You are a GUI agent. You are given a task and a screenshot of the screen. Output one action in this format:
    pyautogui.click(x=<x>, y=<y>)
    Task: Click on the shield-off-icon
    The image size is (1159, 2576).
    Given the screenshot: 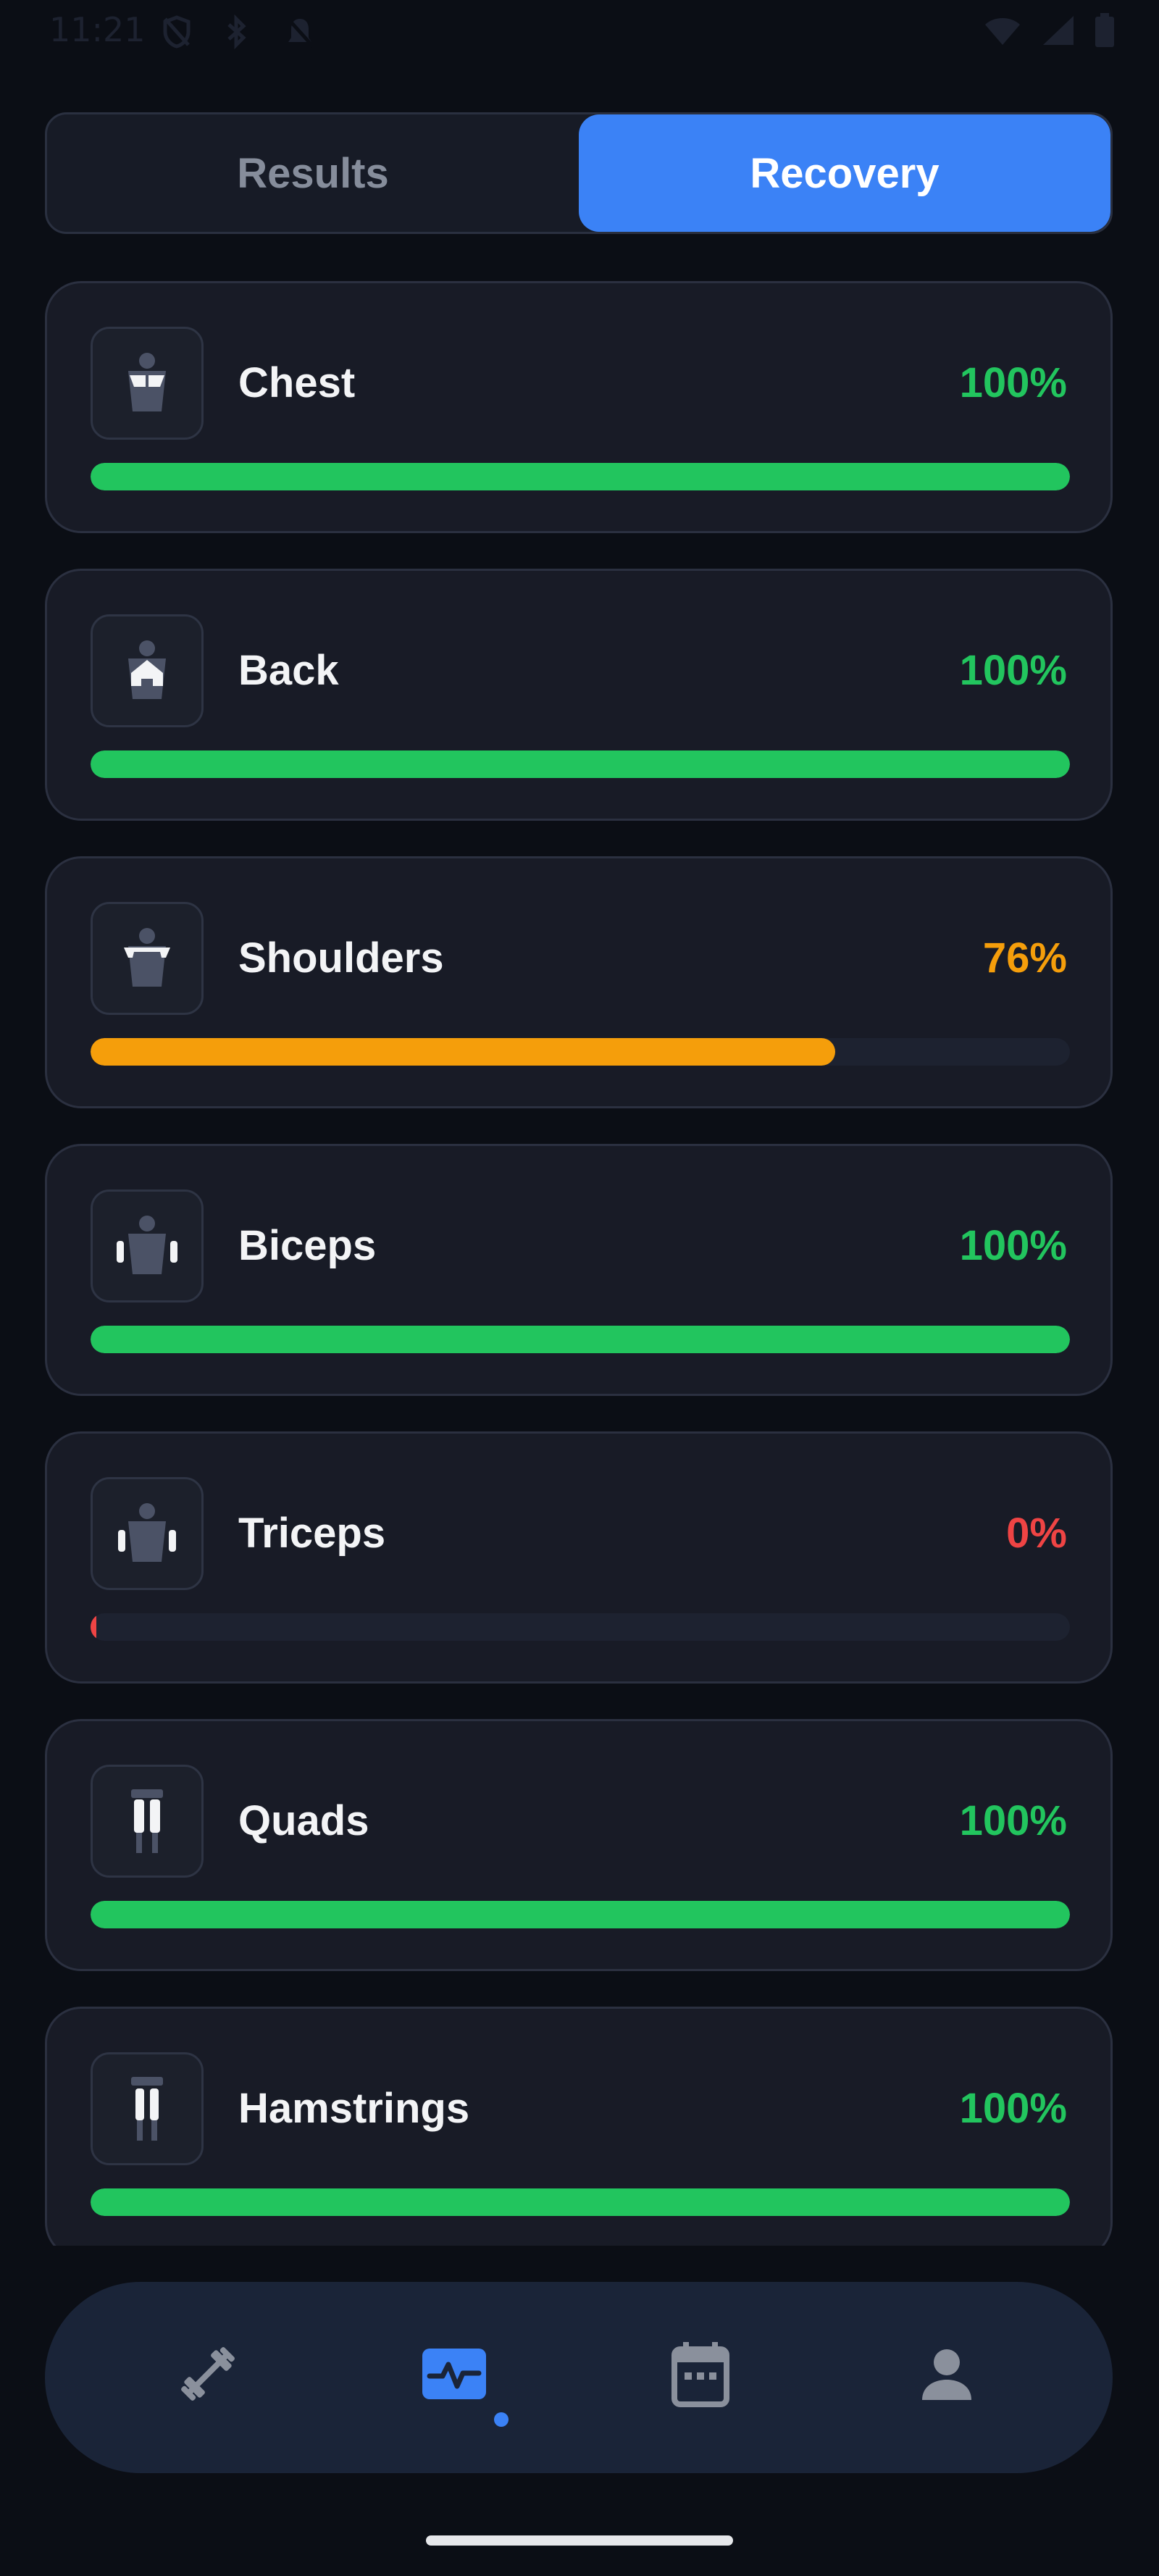 What is the action you would take?
    pyautogui.click(x=177, y=32)
    